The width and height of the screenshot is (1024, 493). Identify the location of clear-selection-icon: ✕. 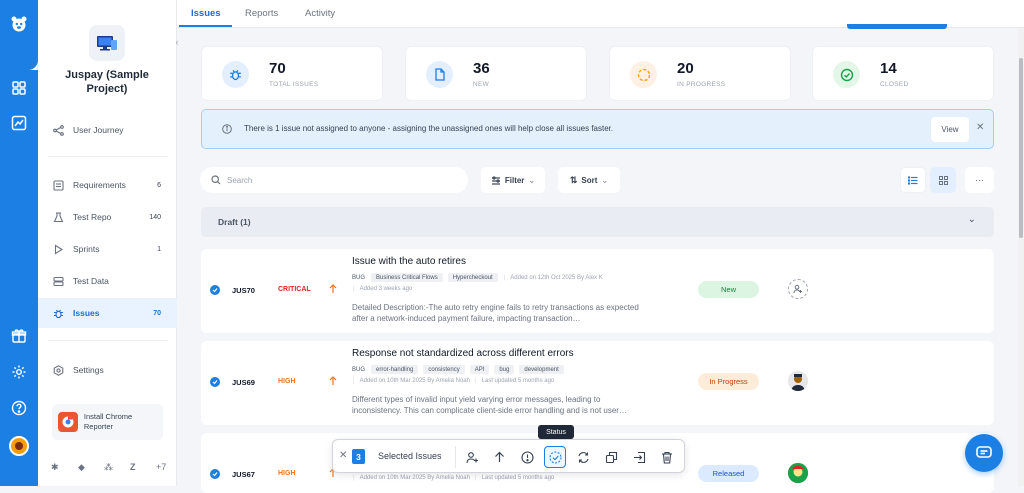
(343, 455).